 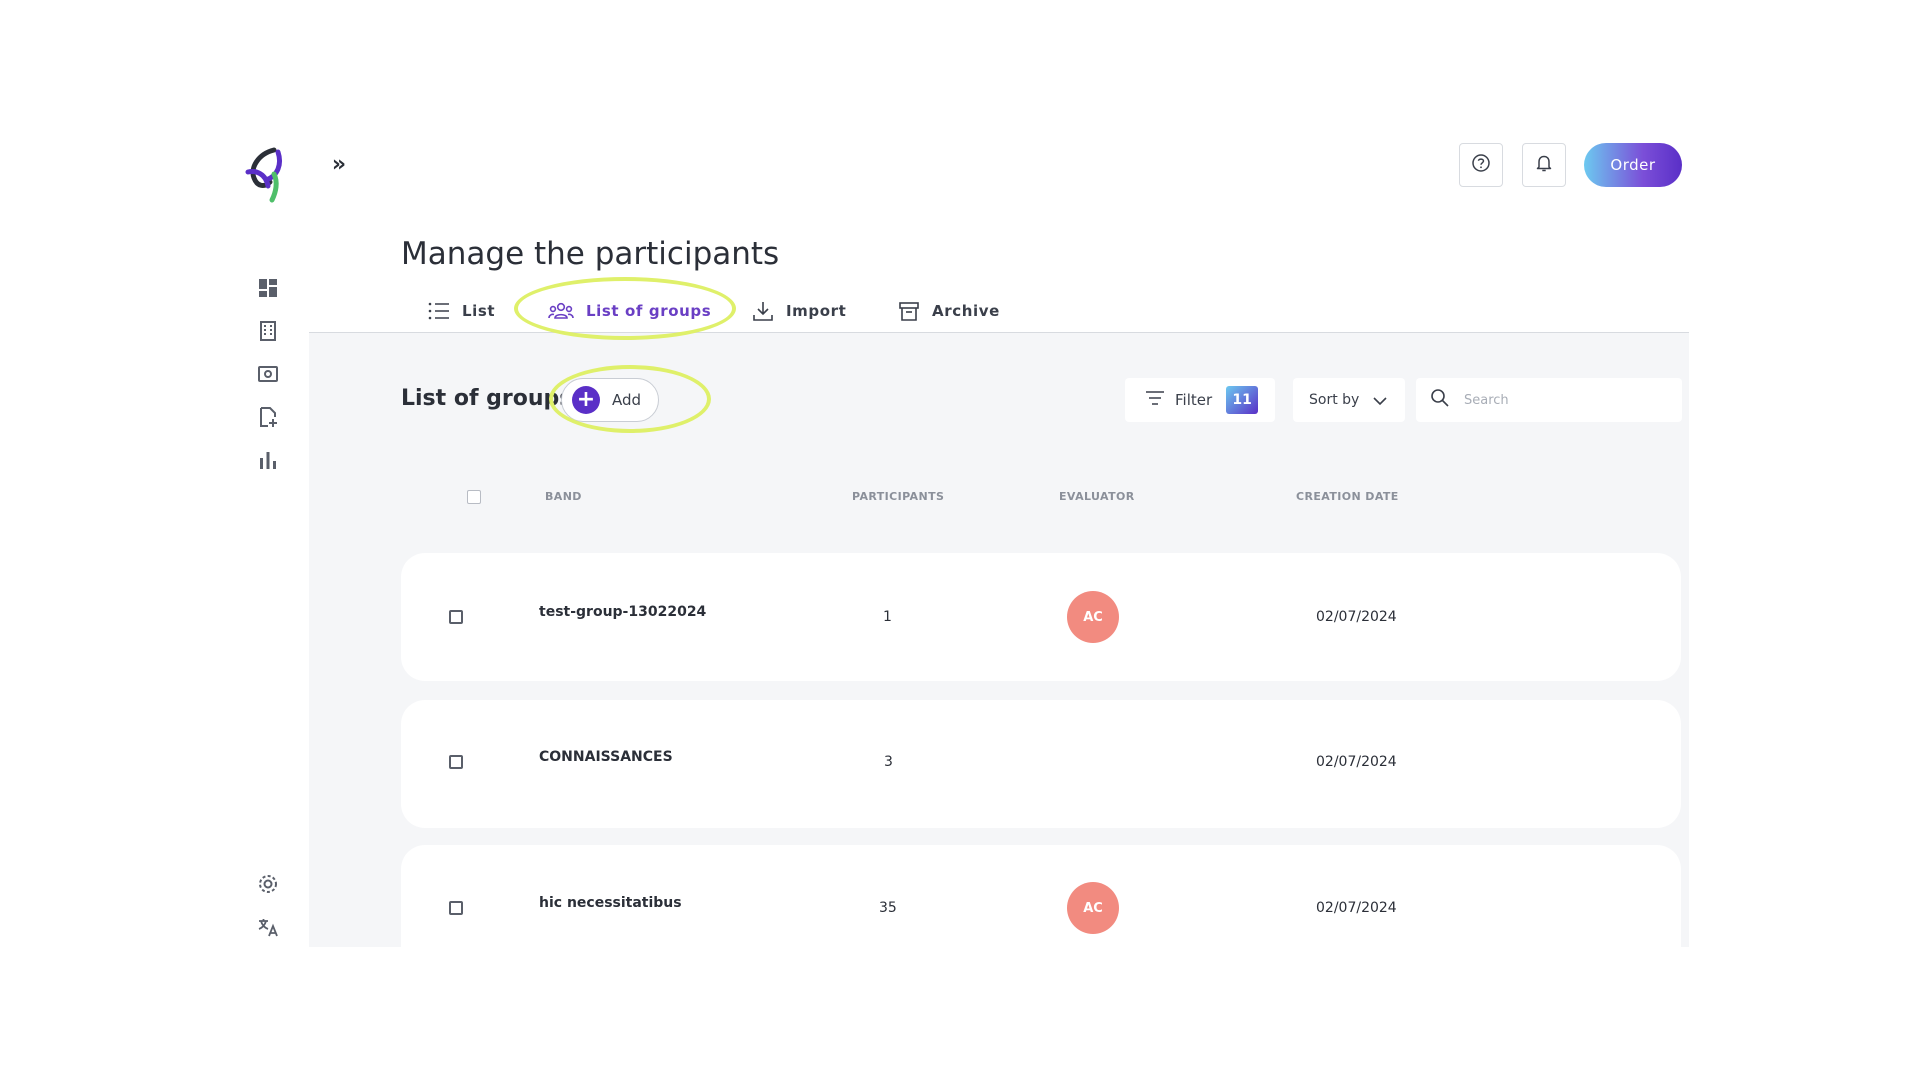 I want to click on group-icon, so click(x=561, y=311).